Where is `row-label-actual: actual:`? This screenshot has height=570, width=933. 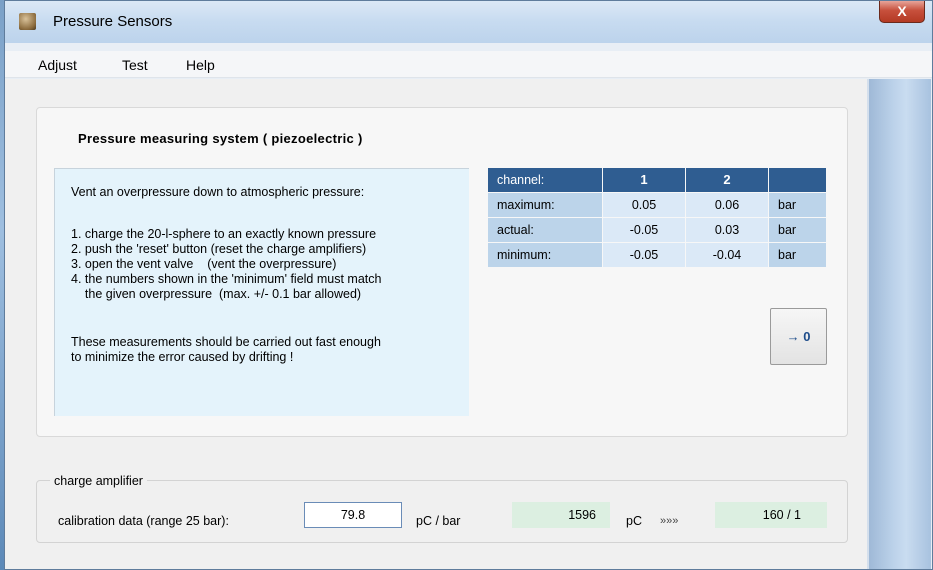
row-label-actual: actual: is located at coordinates (545, 230).